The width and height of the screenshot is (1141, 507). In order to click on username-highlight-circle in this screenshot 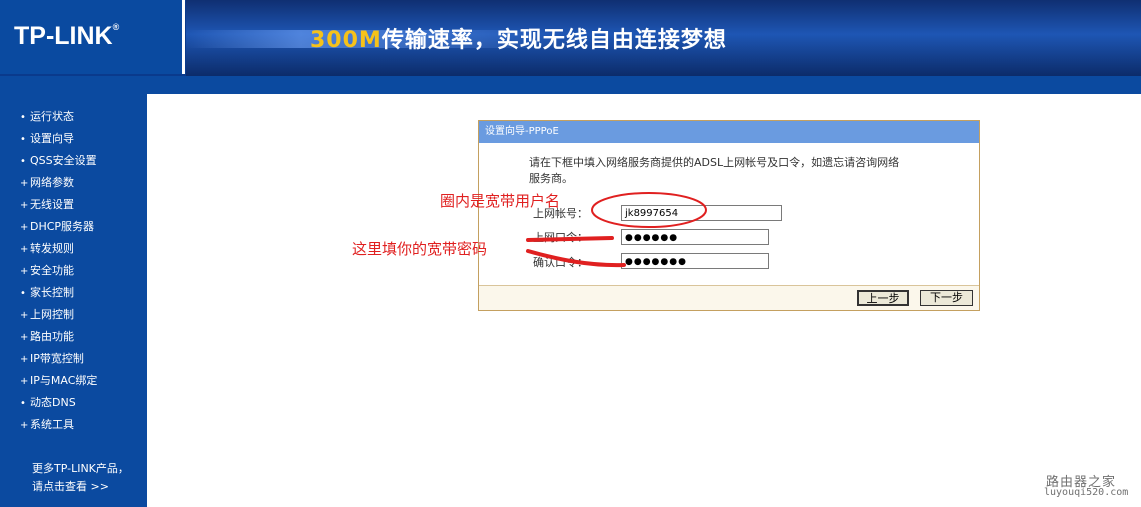, I will do `click(649, 210)`.